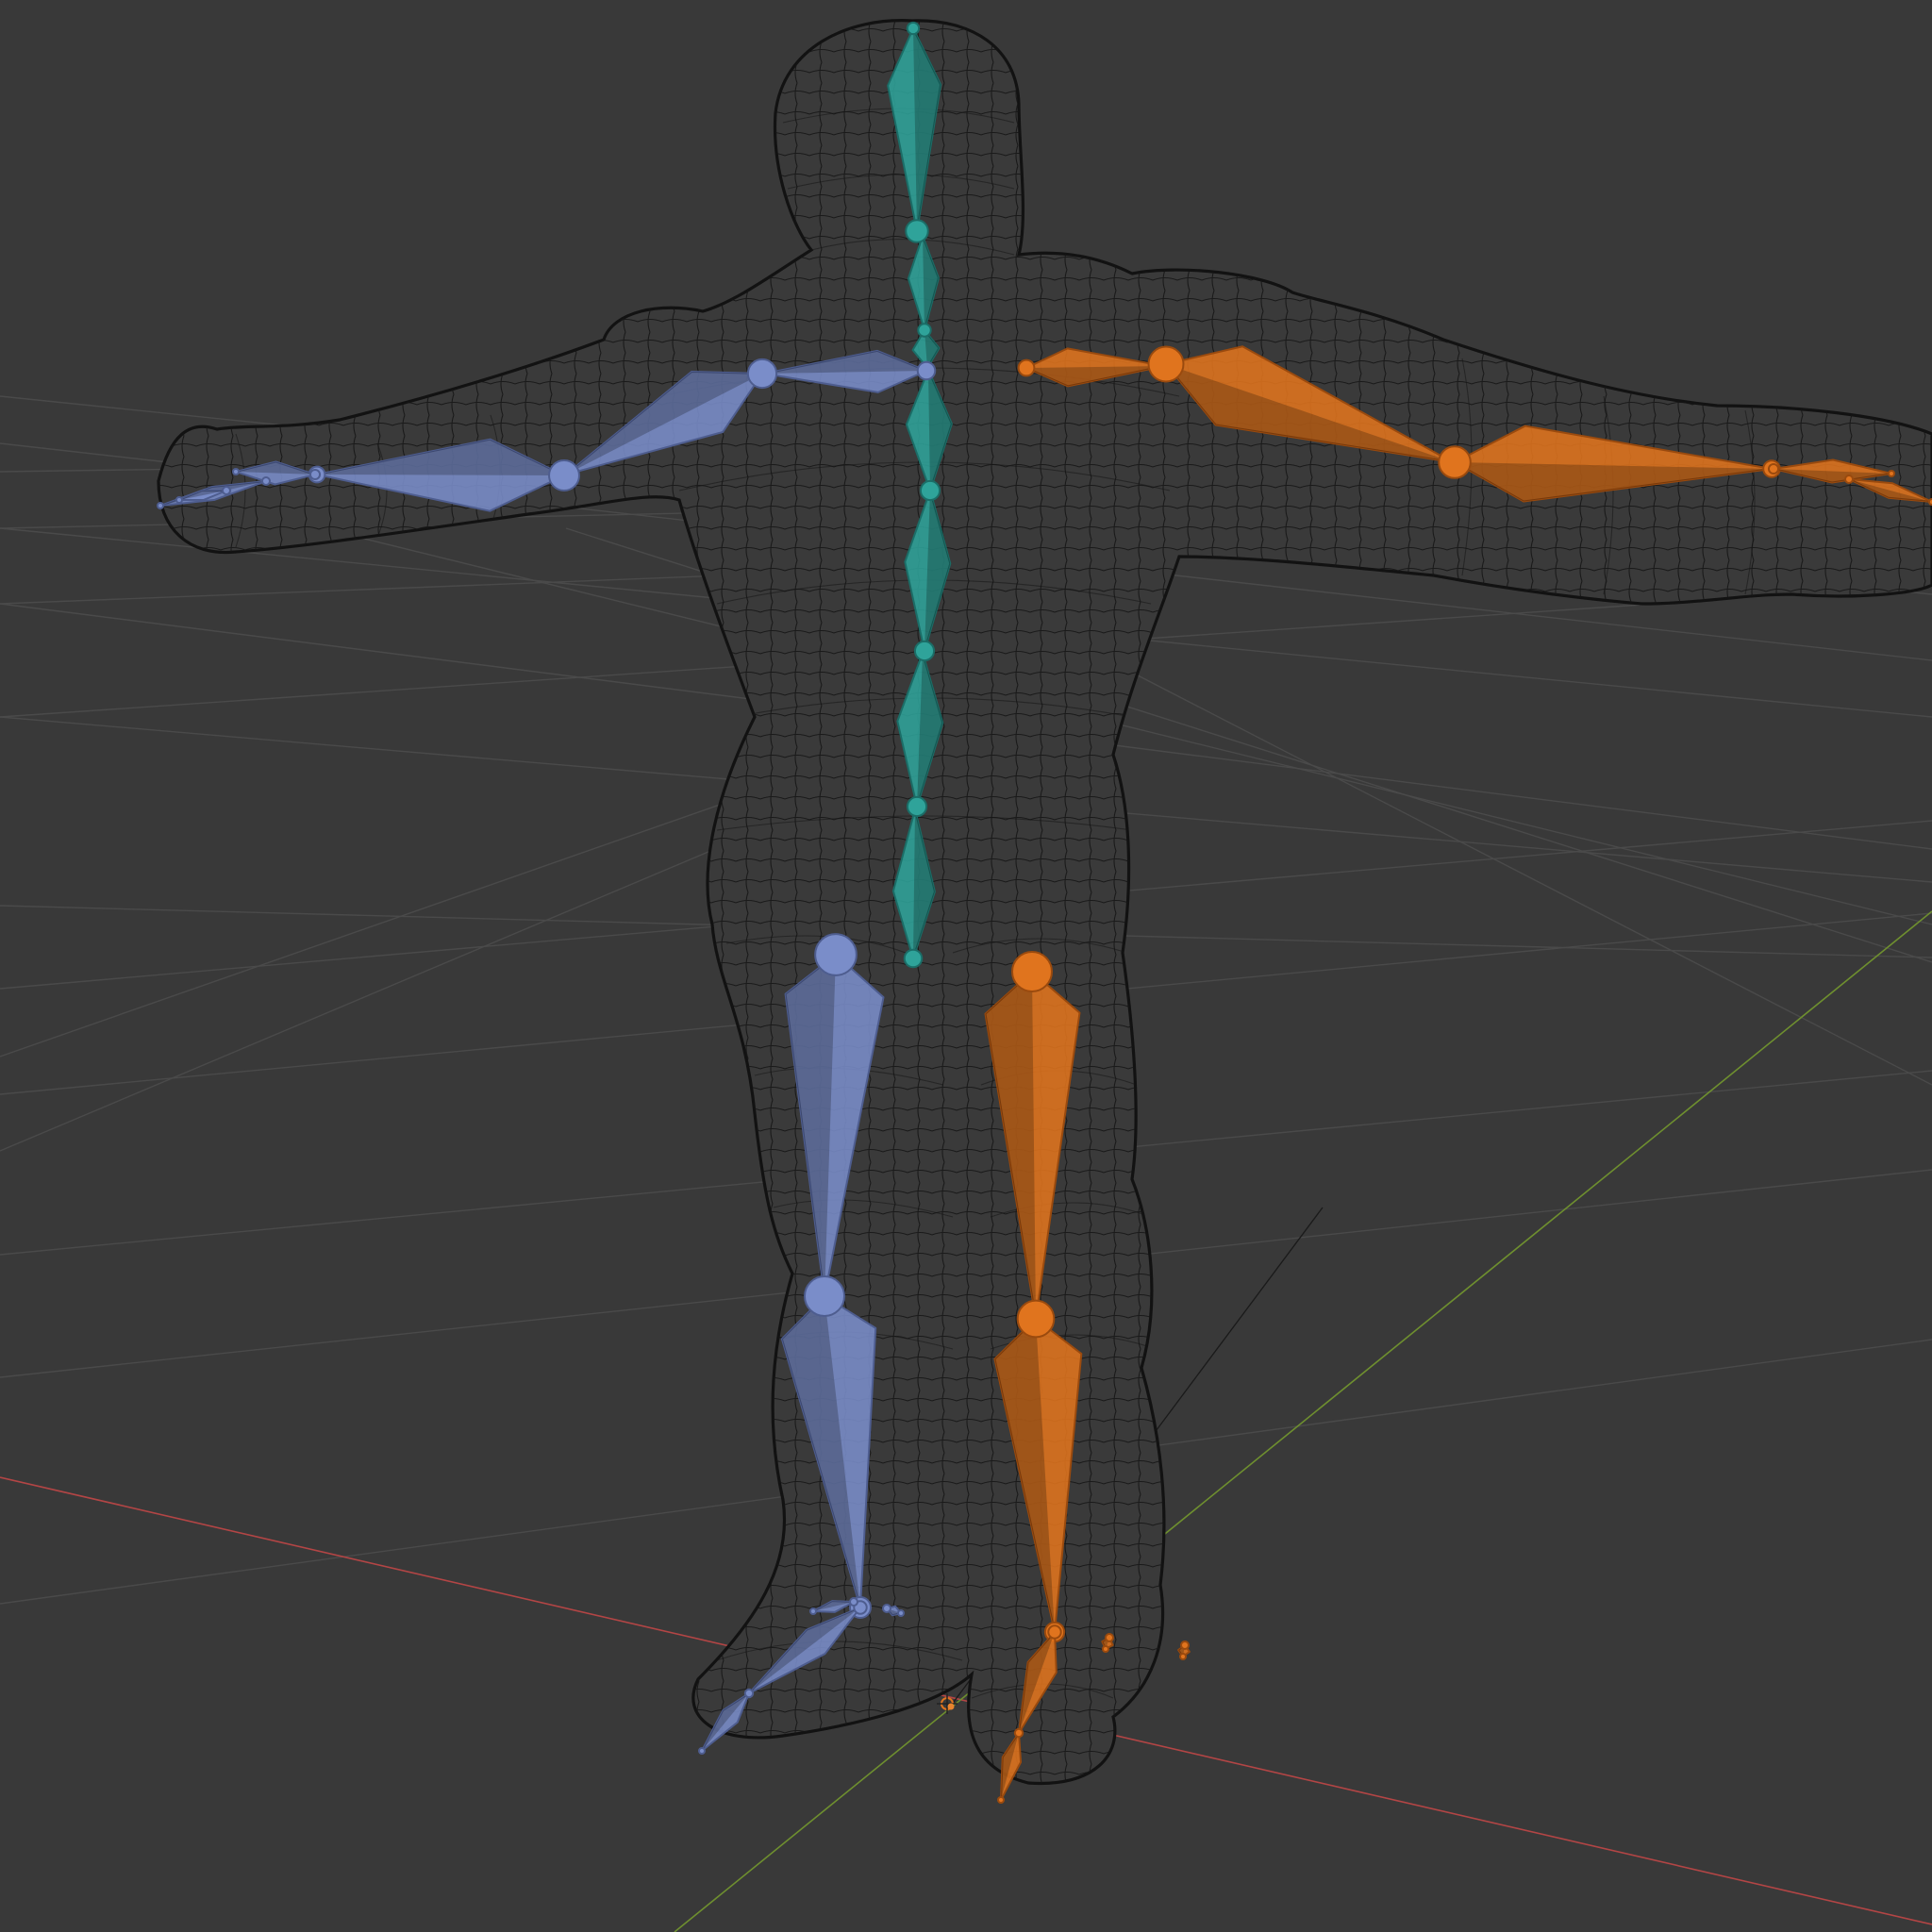  What do you see at coordinates (925, 651) in the screenshot?
I see `bone-spine-3-head-joint` at bounding box center [925, 651].